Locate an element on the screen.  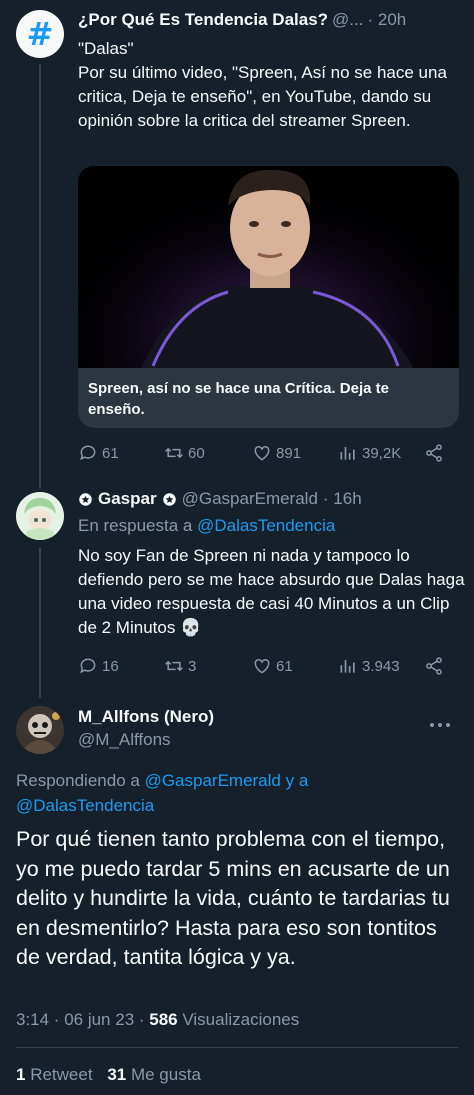
hashtag-avatar: # is located at coordinates (40, 34).